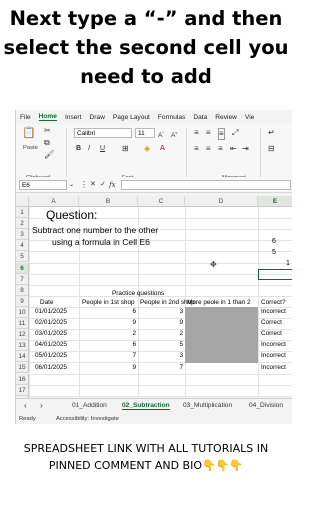 Image resolution: width=320 pixels, height=520 pixels. I want to click on row-header: 8, so click(22, 290).